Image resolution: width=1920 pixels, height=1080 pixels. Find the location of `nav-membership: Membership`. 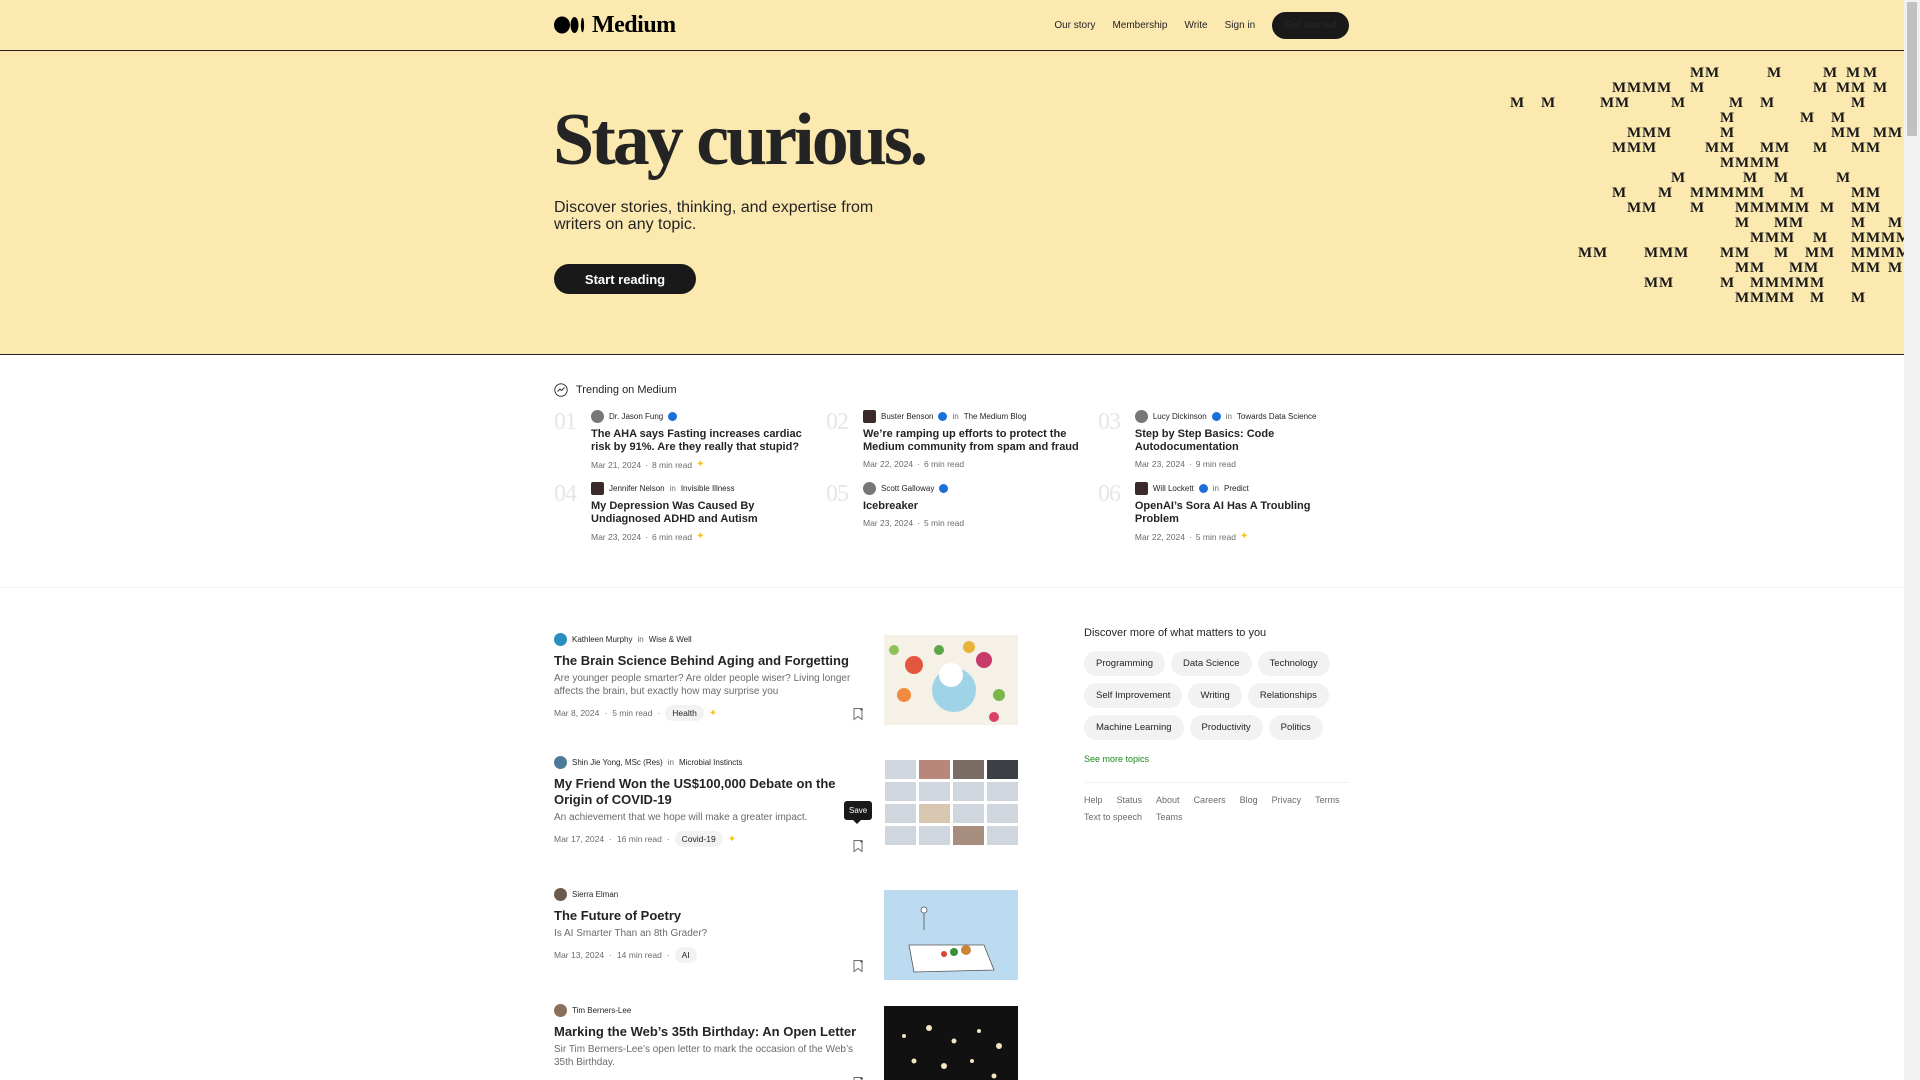

nav-membership: Membership is located at coordinates (1139, 25).